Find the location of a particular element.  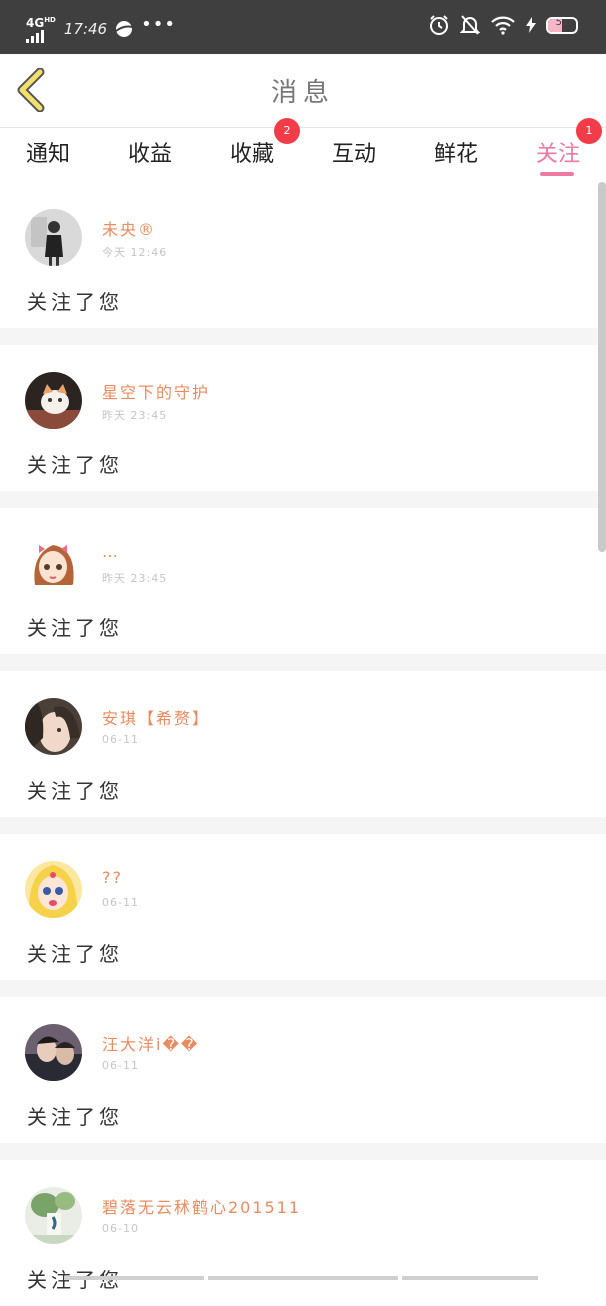

tab-label: 通知 is located at coordinates (48, 154).